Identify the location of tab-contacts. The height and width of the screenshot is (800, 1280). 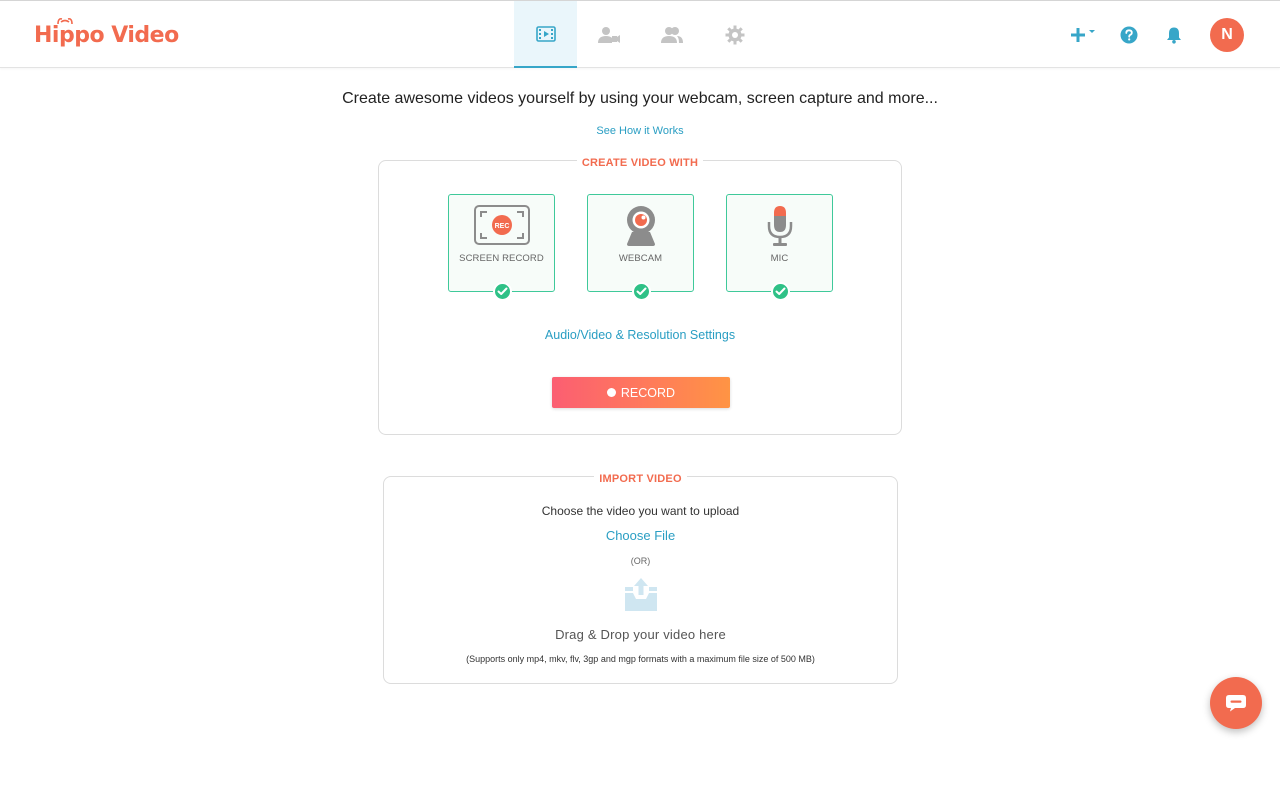
(671, 34).